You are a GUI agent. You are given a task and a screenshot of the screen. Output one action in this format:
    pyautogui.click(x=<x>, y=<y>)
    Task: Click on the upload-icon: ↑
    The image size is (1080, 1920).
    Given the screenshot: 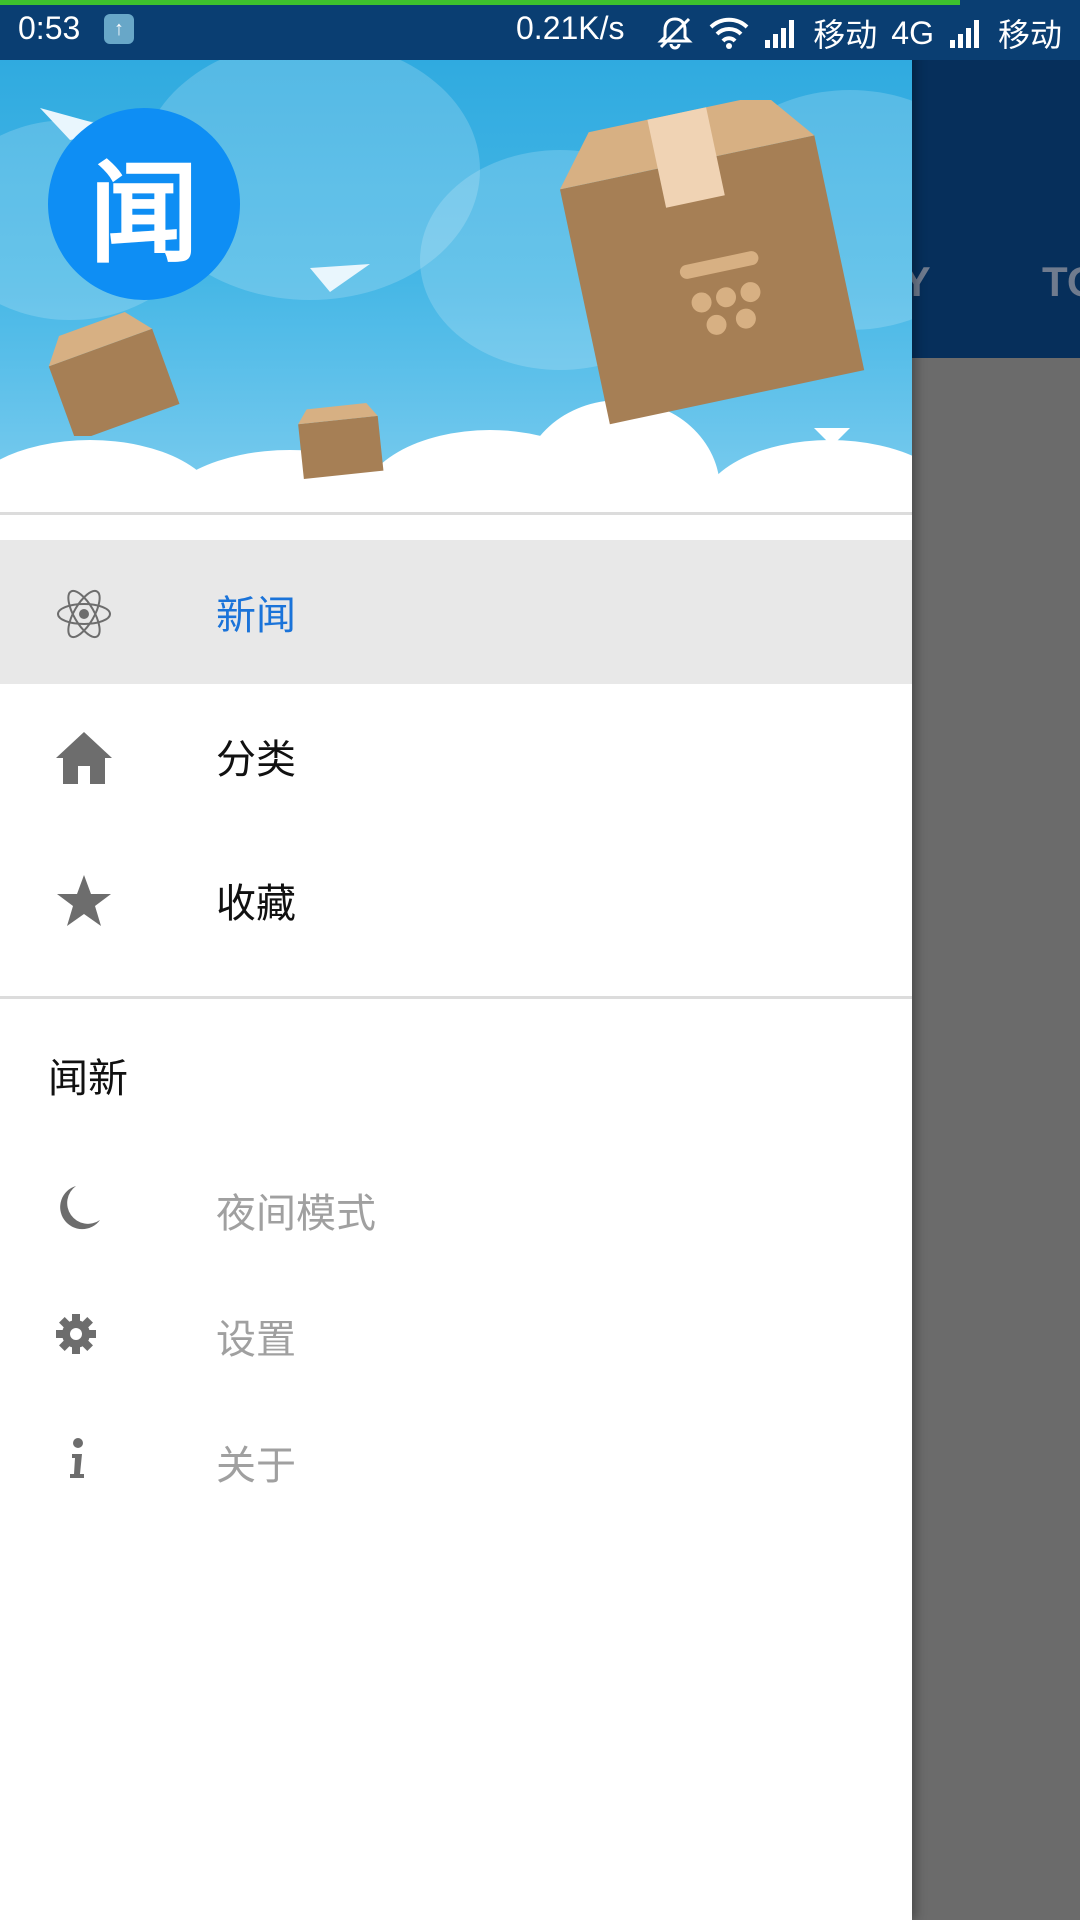 What is the action you would take?
    pyautogui.click(x=119, y=29)
    